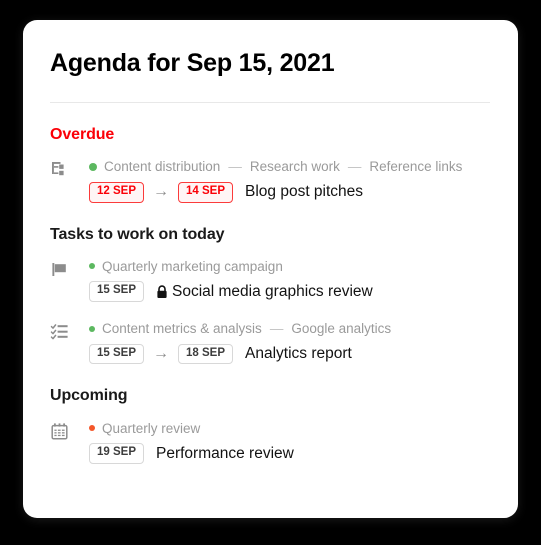  Describe the element at coordinates (137, 234) in the screenshot. I see `section-heading: Tasks to work on today` at that location.